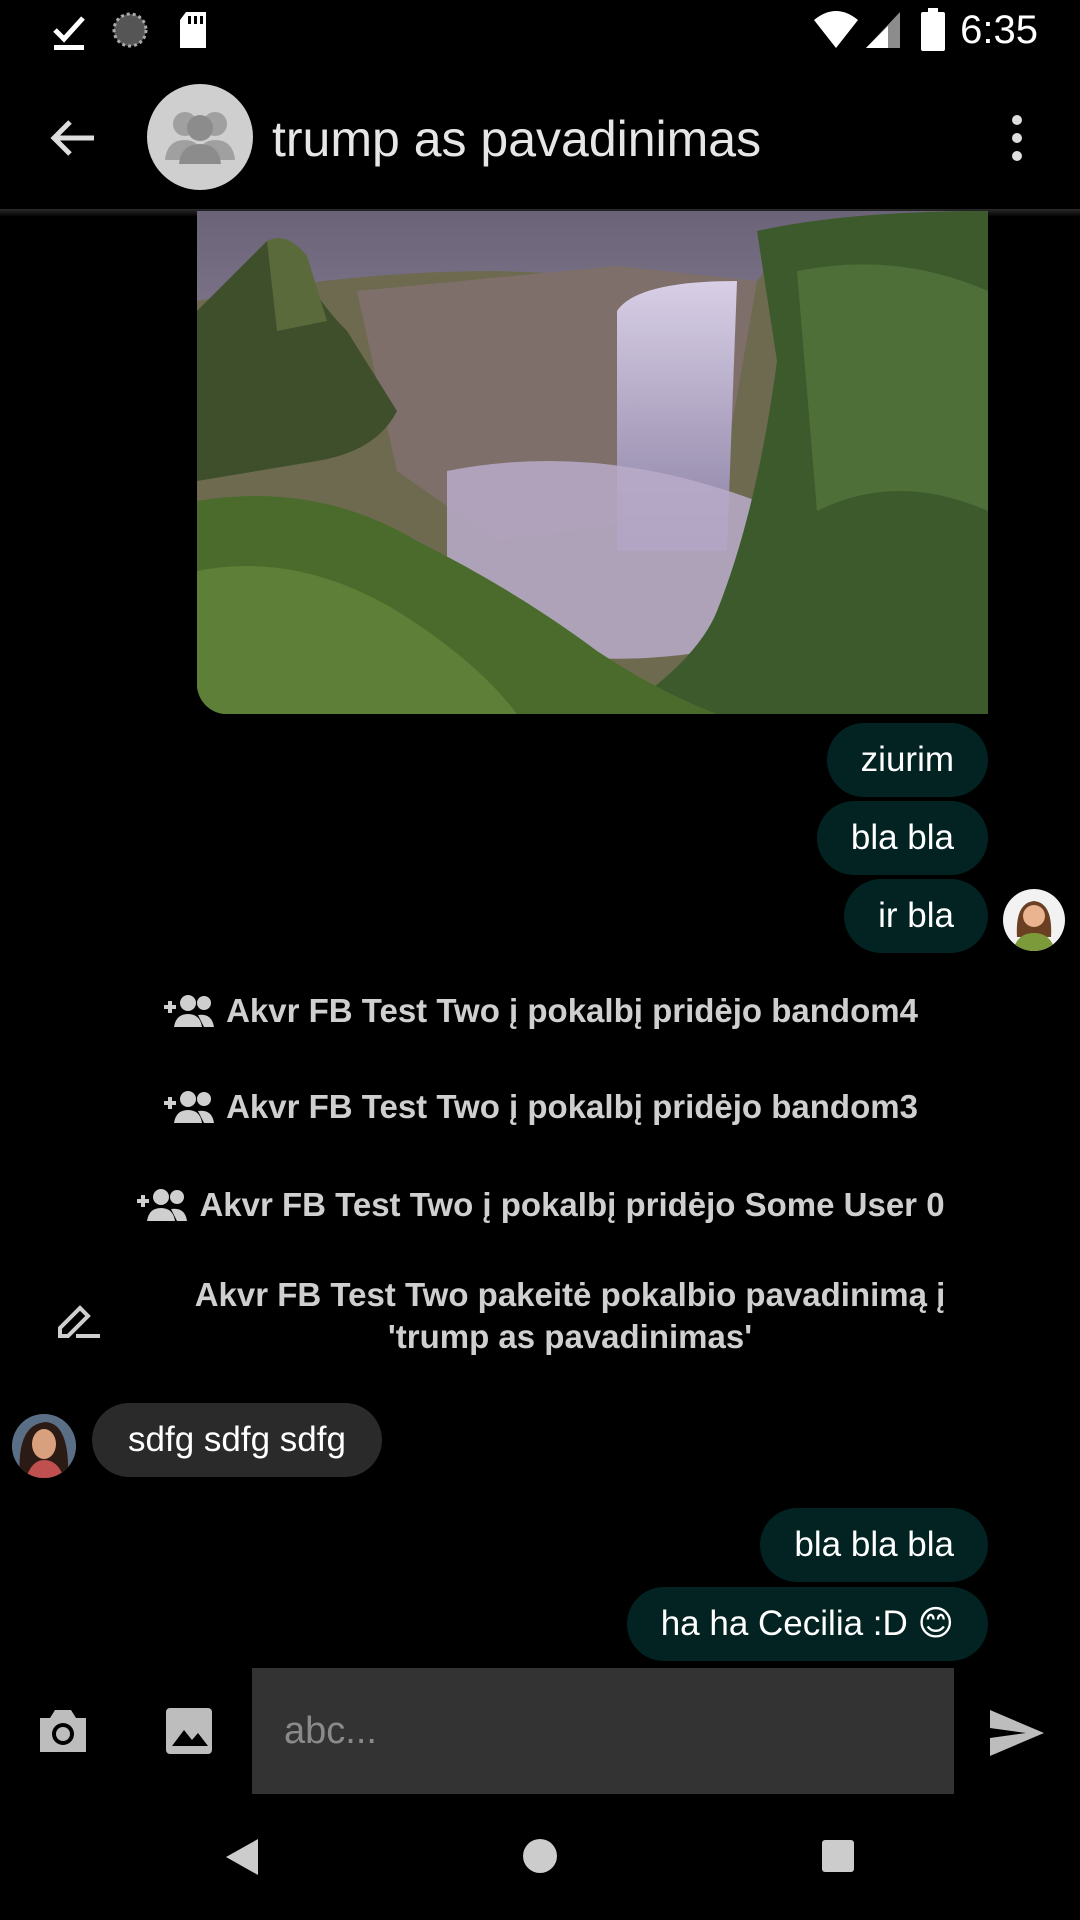 The image size is (1080, 1920). Describe the element at coordinates (902, 838) in the screenshot. I see `outgoing-message: bla bla` at that location.